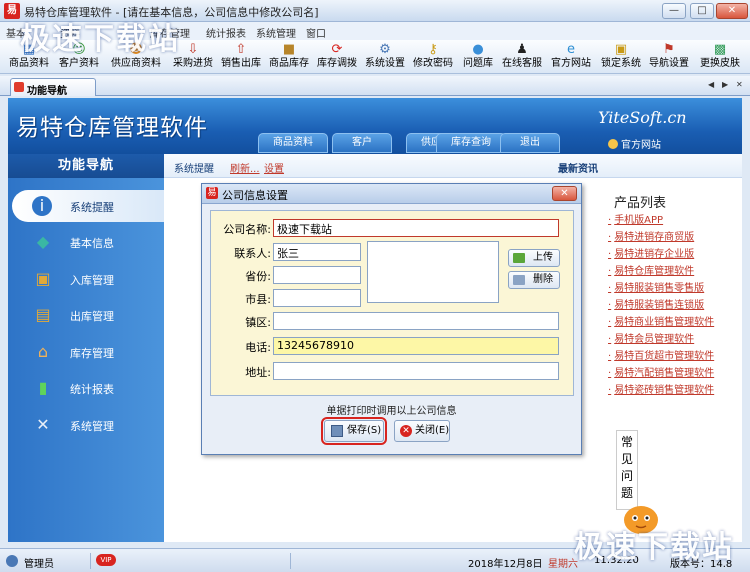  What do you see at coordinates (92, 389) in the screenshot?
I see `sidebar-item-label: 统计报表` at bounding box center [92, 389].